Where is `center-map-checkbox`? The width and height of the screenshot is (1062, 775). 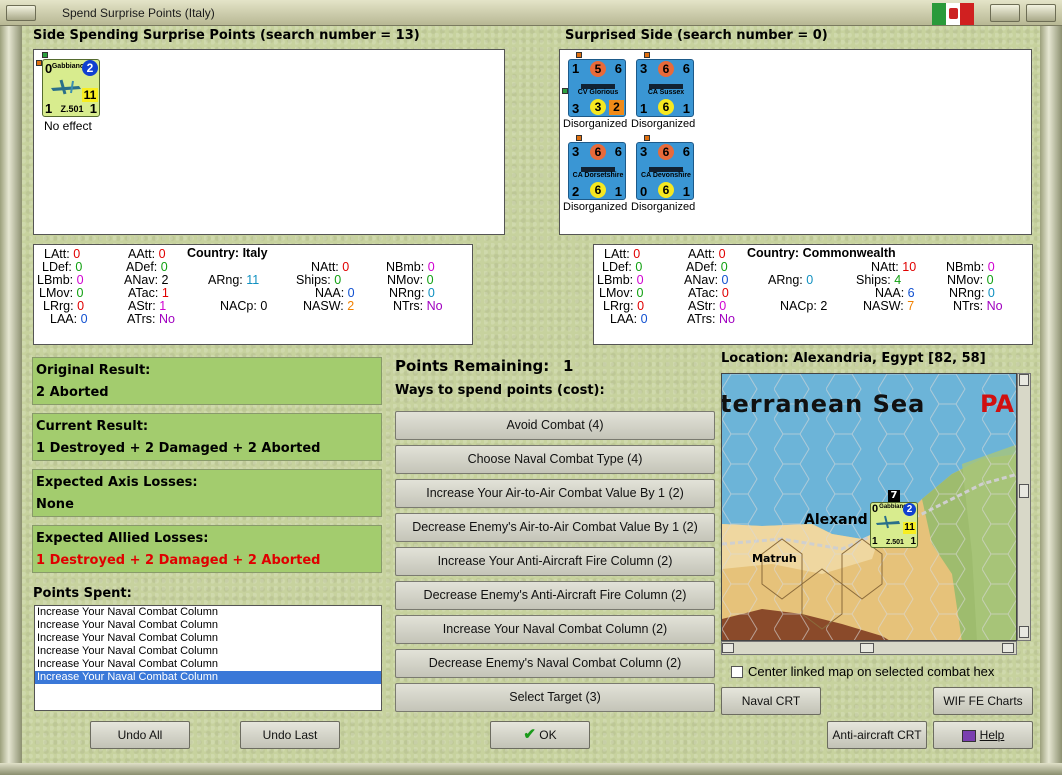
center-map-checkbox is located at coordinates (737, 672).